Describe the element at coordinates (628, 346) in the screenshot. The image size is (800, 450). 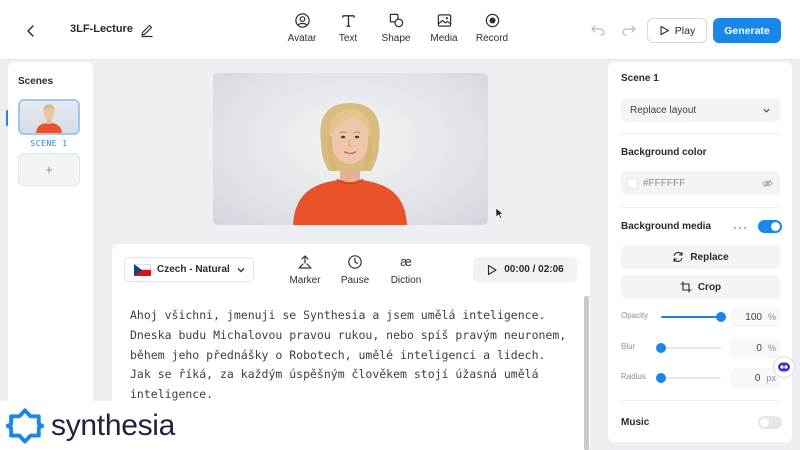
I see `blur-label: Blur` at that location.